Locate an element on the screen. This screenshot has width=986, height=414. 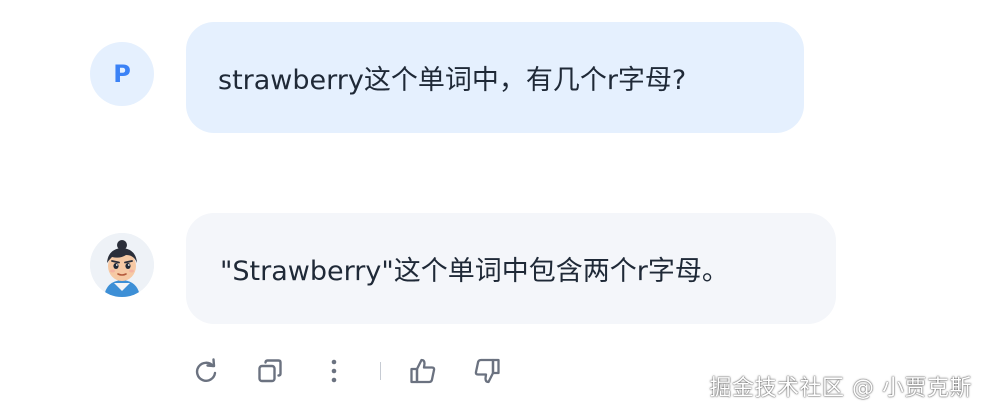
copy-button is located at coordinates (270, 371).